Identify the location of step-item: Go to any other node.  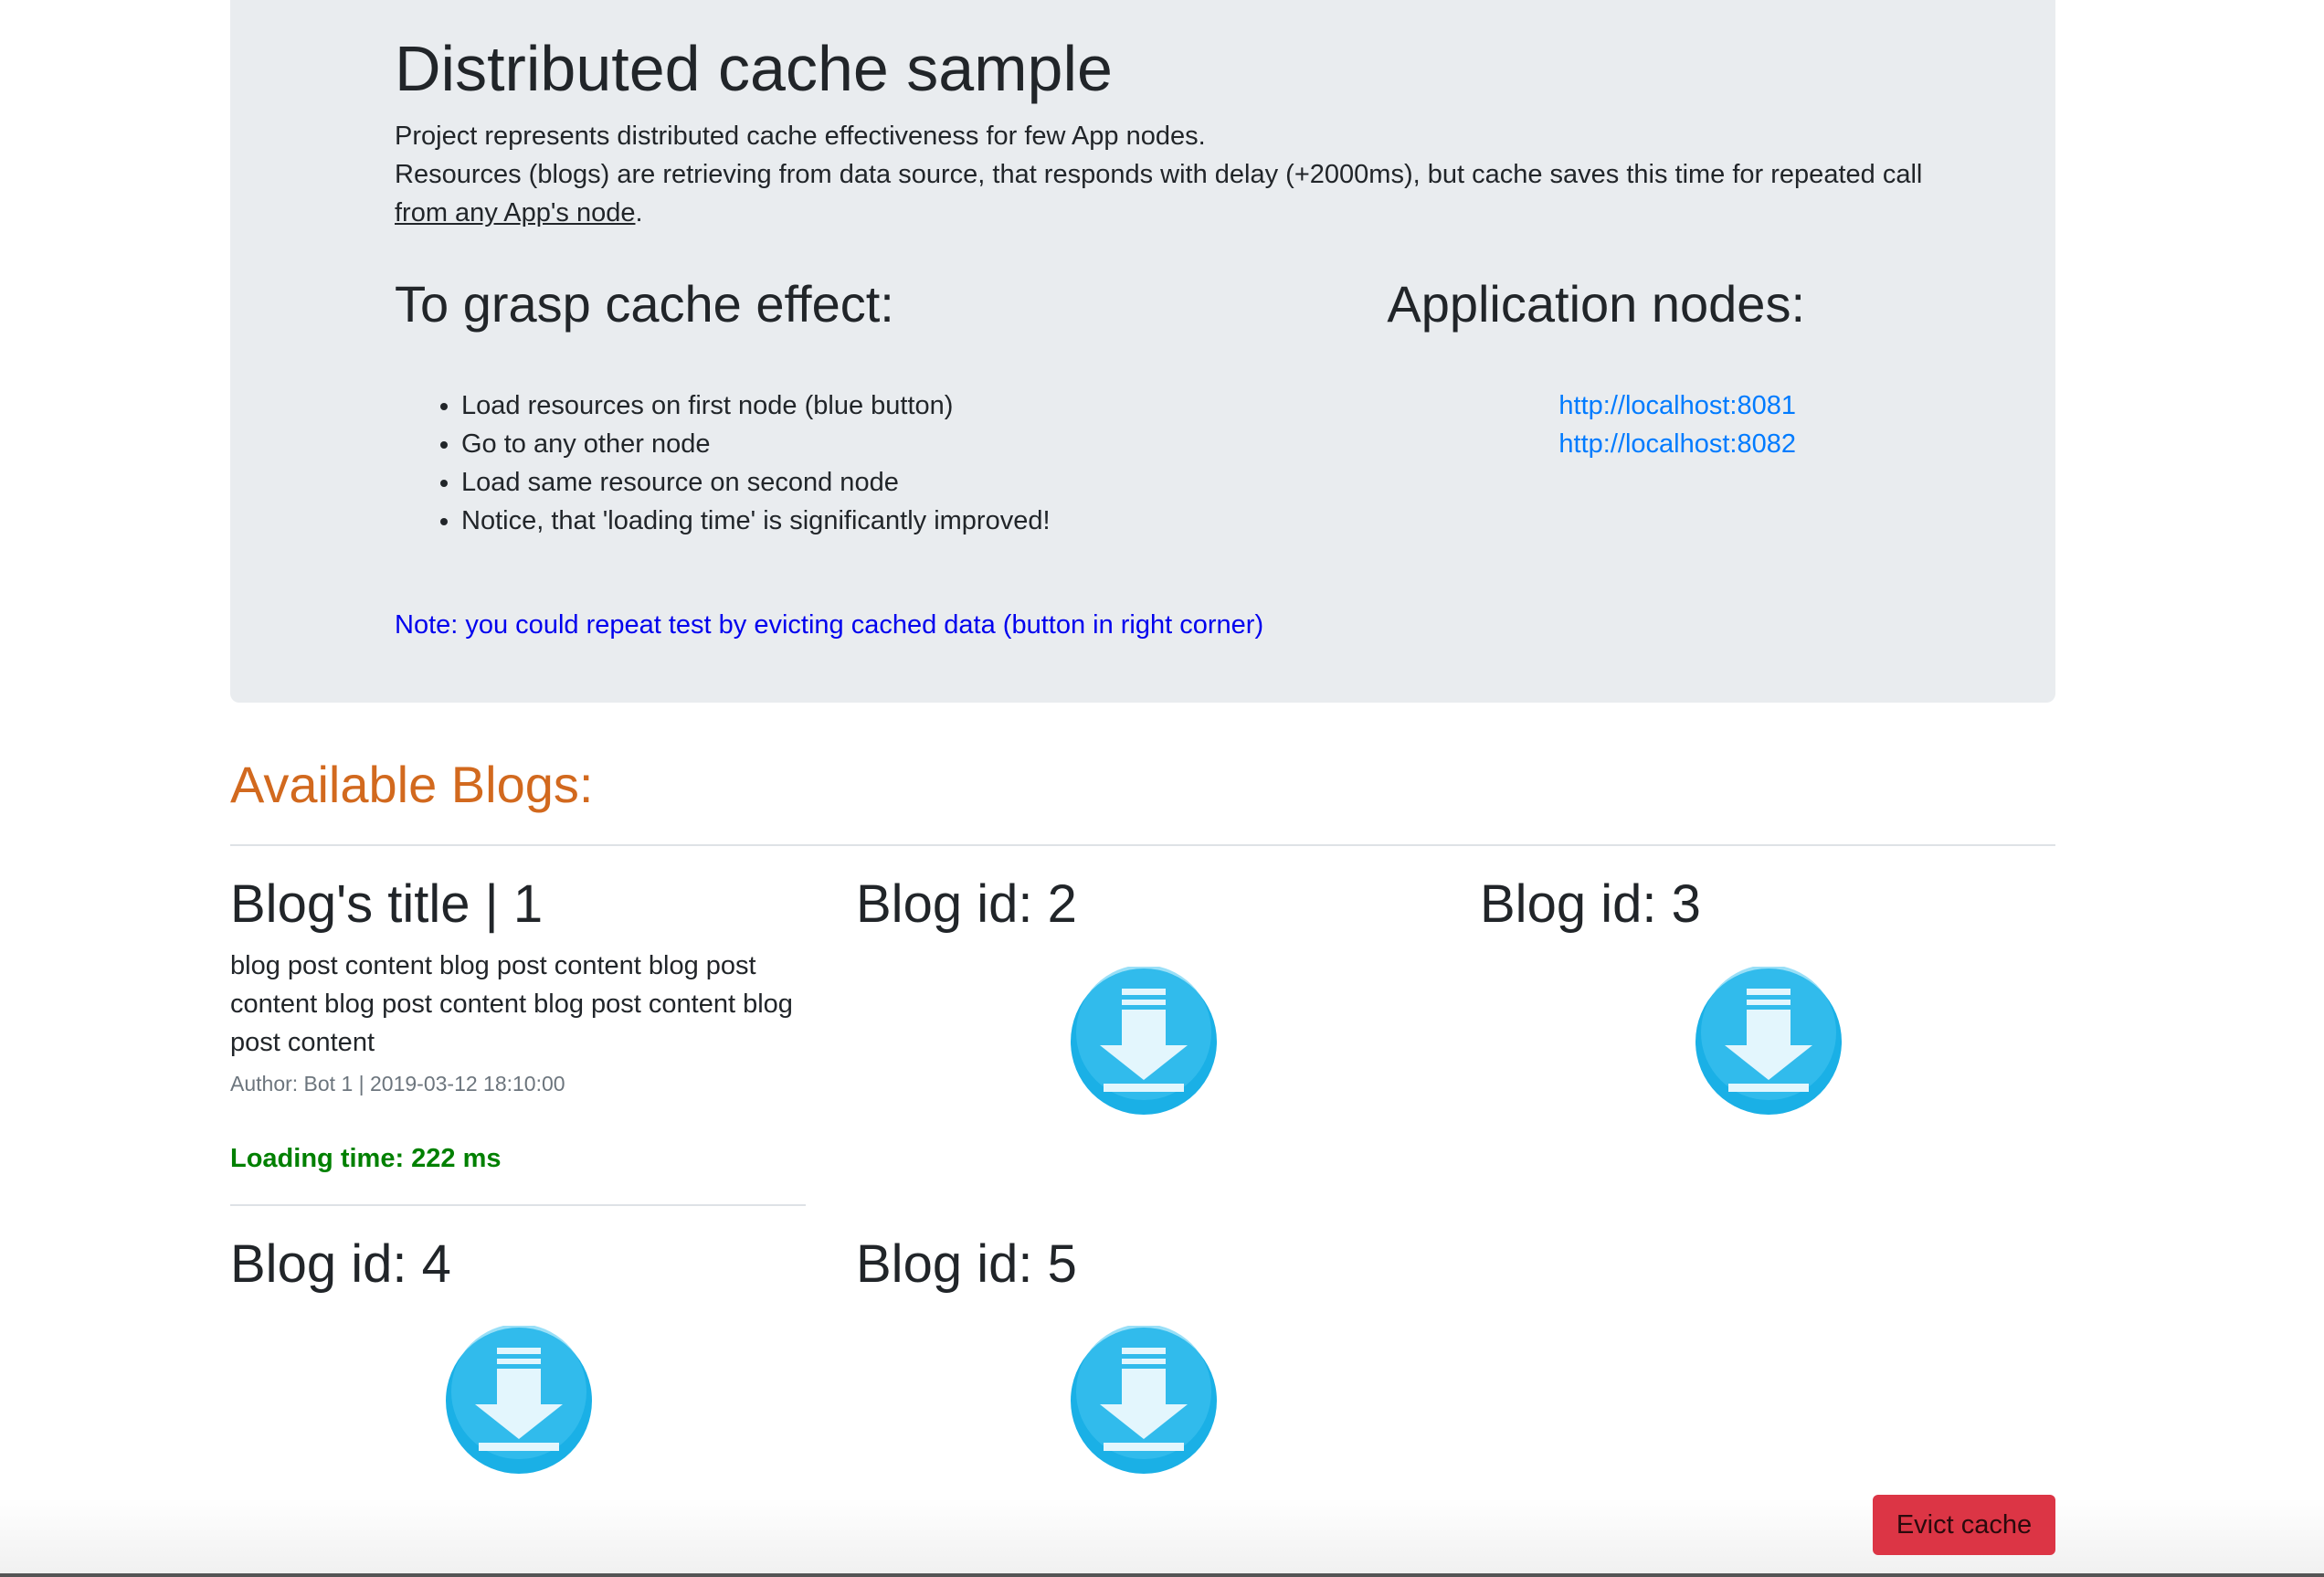
(756, 444).